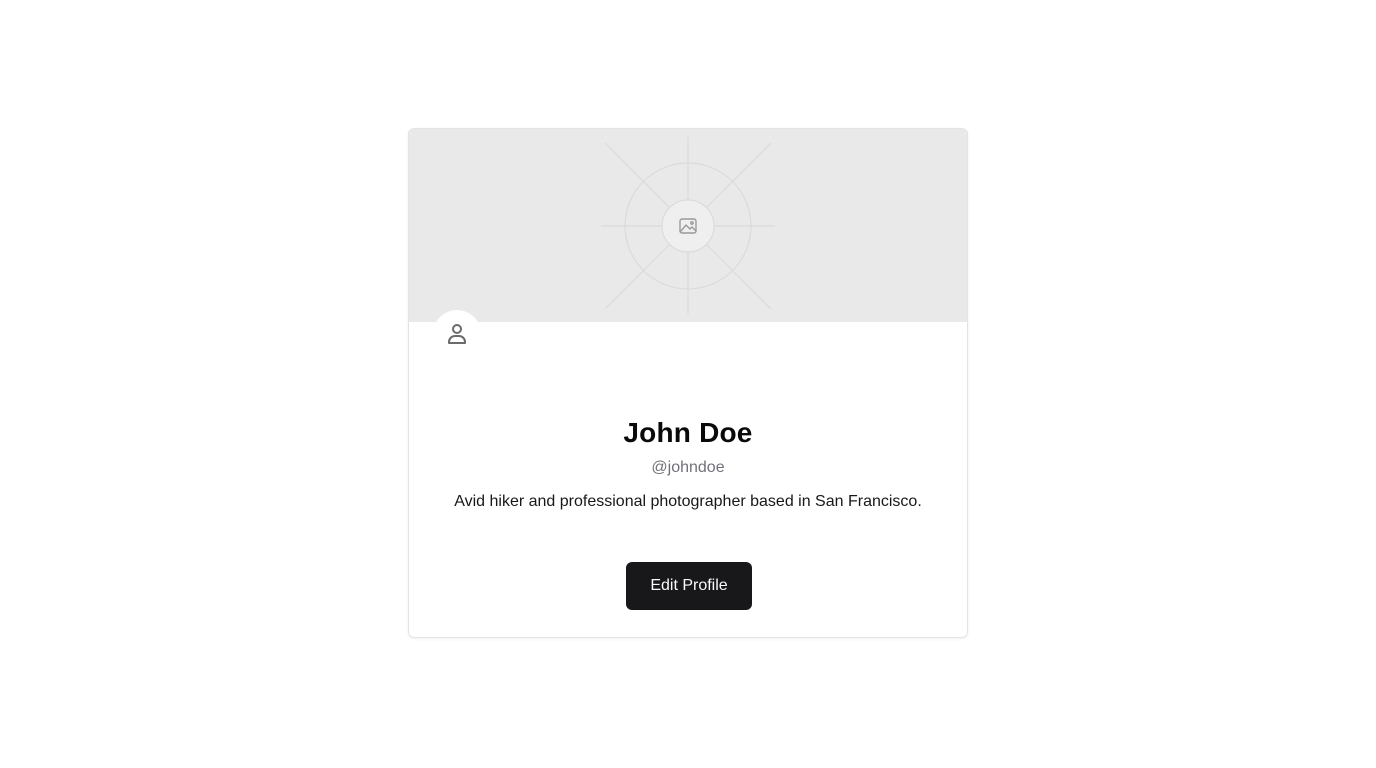 The height and width of the screenshot is (768, 1376). I want to click on cover-image-placeholder, so click(688, 225).